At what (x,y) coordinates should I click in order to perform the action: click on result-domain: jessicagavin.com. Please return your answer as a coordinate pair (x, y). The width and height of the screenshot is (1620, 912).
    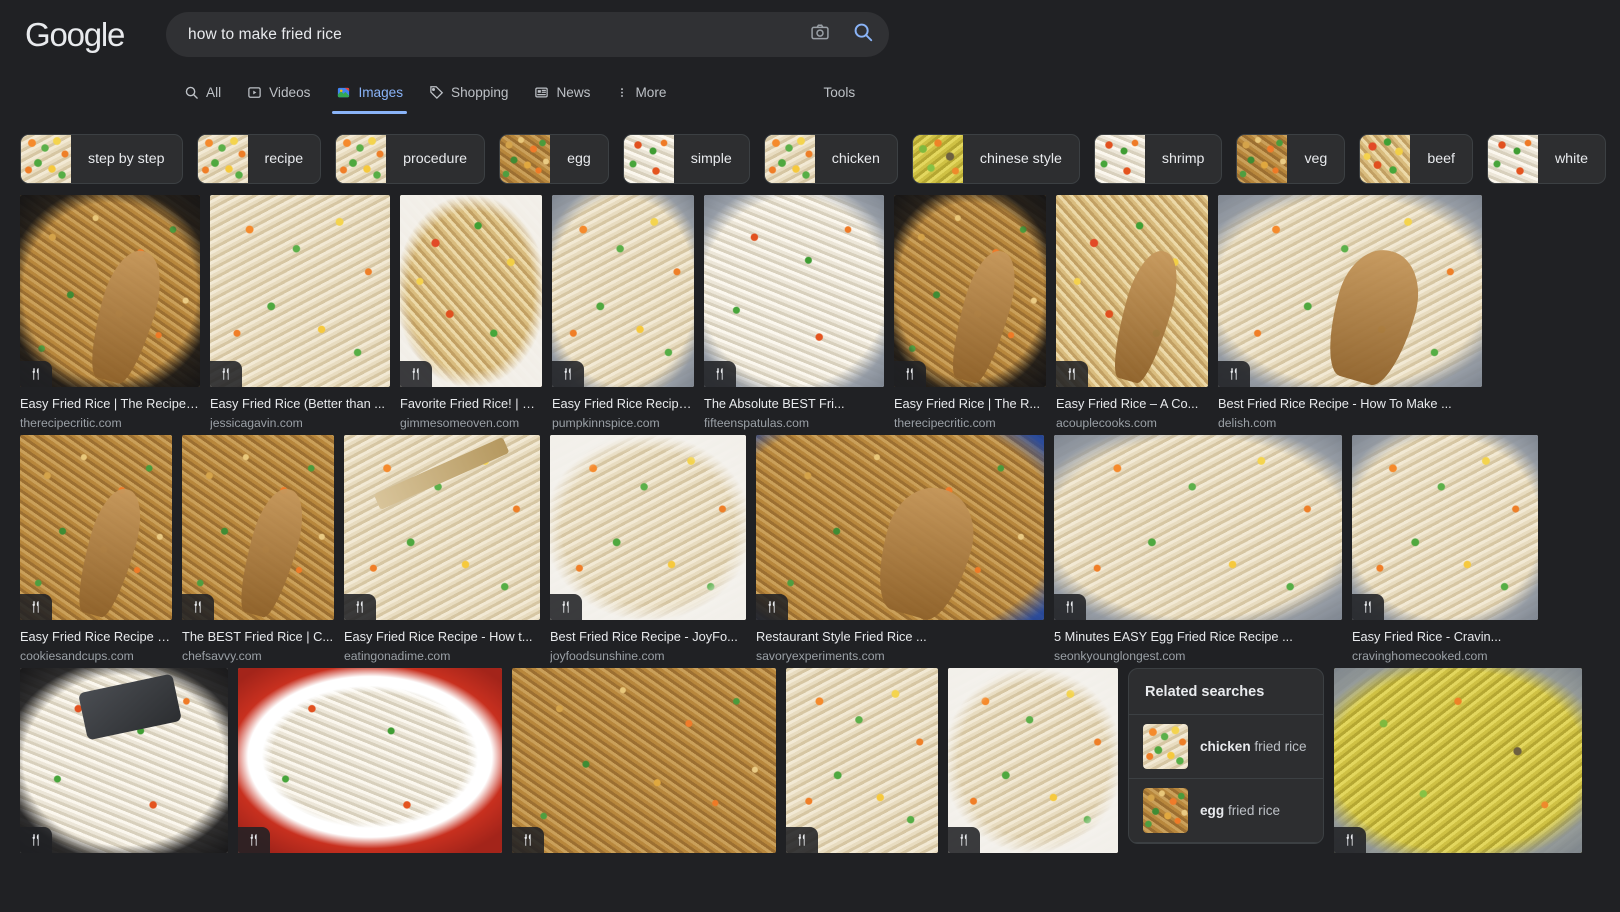
    Looking at the image, I should click on (300, 423).